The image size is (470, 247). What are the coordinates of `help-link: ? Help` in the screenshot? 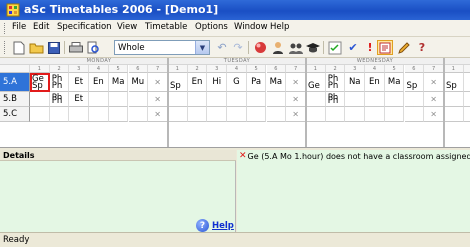 It's located at (215, 225).